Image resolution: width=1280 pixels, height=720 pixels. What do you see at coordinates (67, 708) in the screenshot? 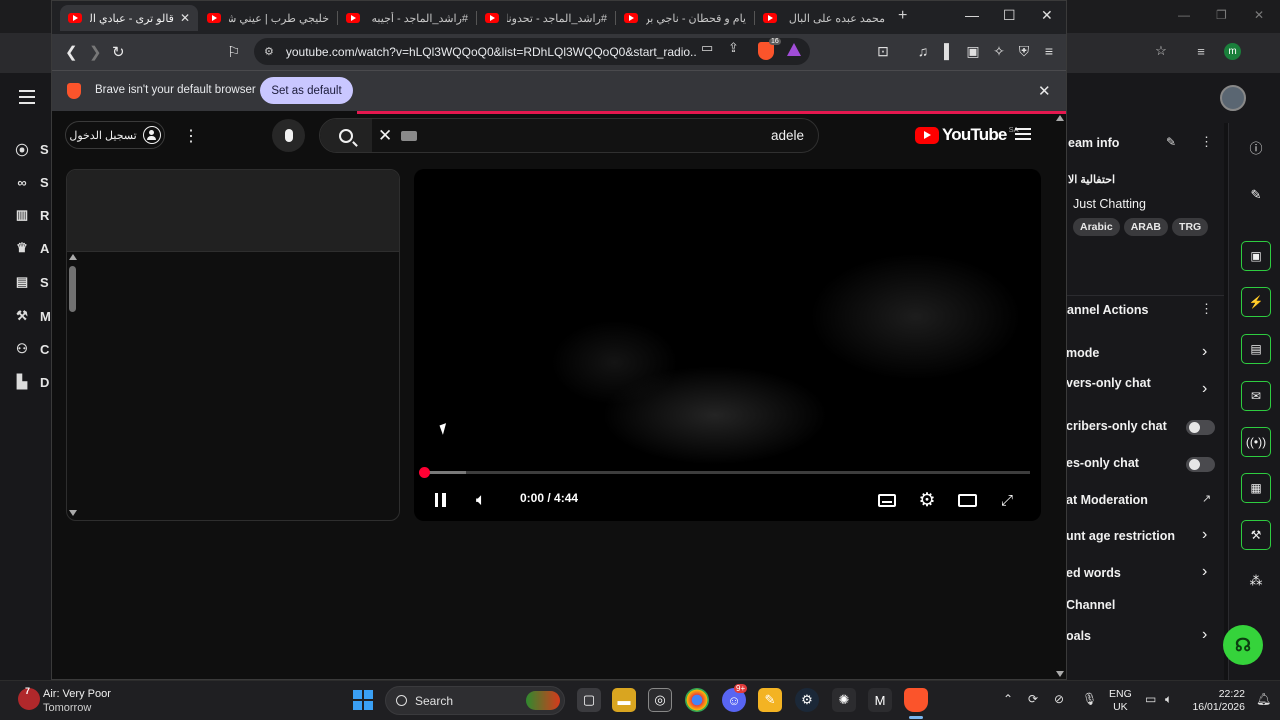
I see `weather-day: Tomorrow` at bounding box center [67, 708].